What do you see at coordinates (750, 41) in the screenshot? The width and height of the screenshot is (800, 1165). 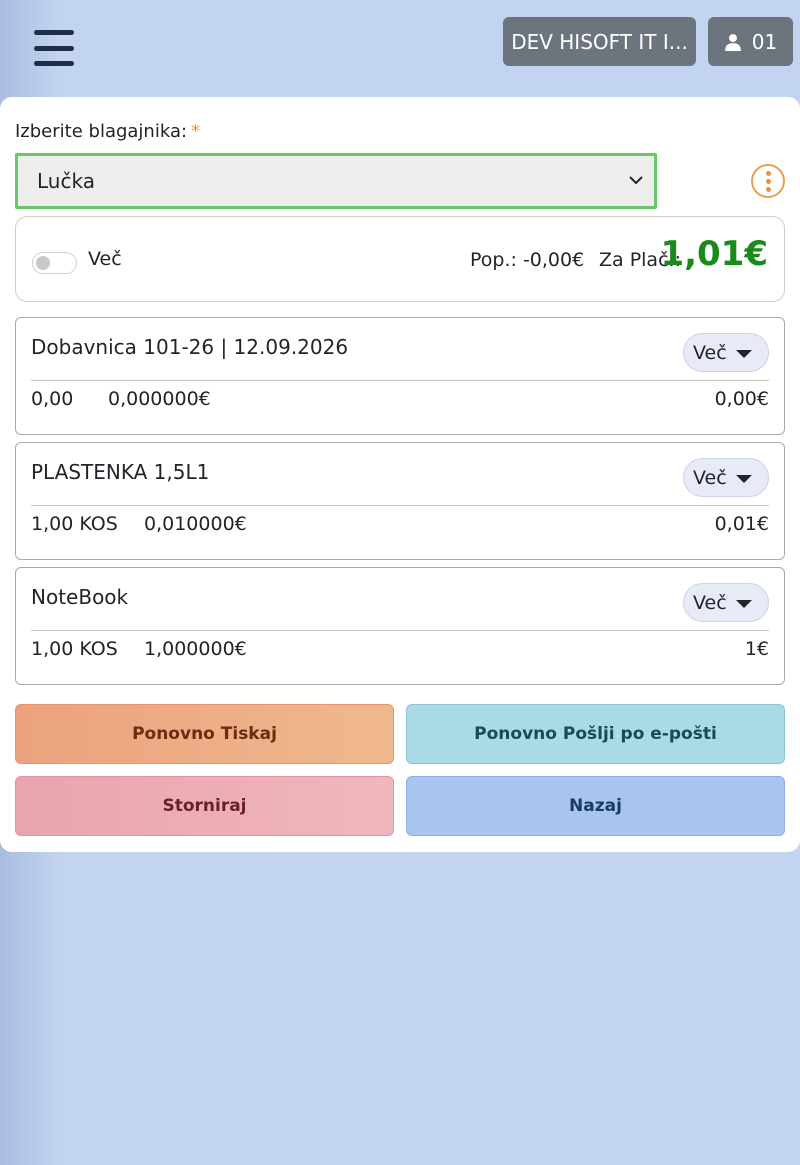 I see `user-button: 01` at bounding box center [750, 41].